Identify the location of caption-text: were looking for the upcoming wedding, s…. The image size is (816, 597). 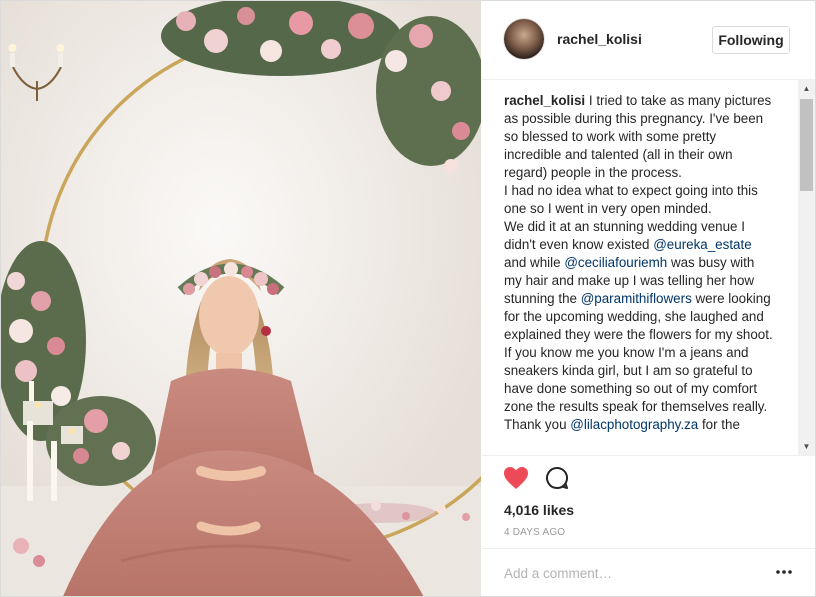
(638, 361).